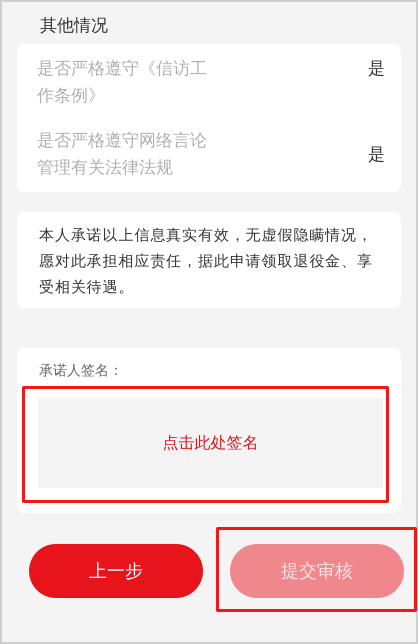 The image size is (418, 644). Describe the element at coordinates (122, 83) in the screenshot. I see `item-label: 是否严格遵守《信访工作条例》` at that location.